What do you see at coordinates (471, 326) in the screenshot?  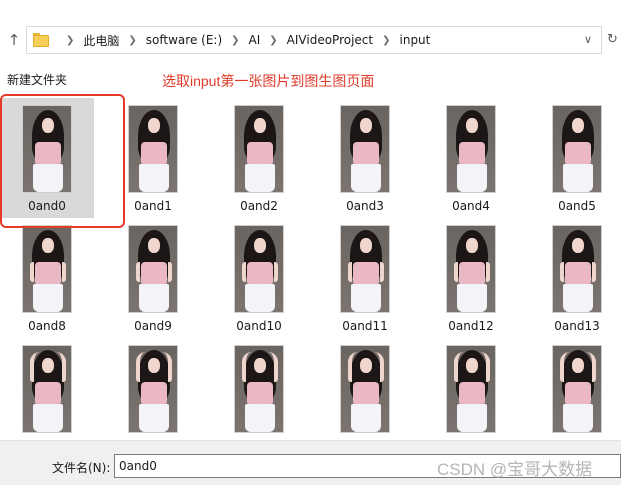 I see `file-name-label: 0and12` at bounding box center [471, 326].